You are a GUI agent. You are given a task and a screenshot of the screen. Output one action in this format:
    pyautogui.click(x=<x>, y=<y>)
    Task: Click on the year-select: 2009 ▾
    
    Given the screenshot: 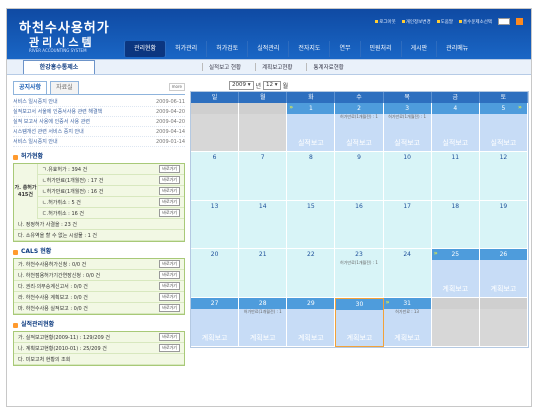 What is the action you would take?
    pyautogui.click(x=241, y=85)
    